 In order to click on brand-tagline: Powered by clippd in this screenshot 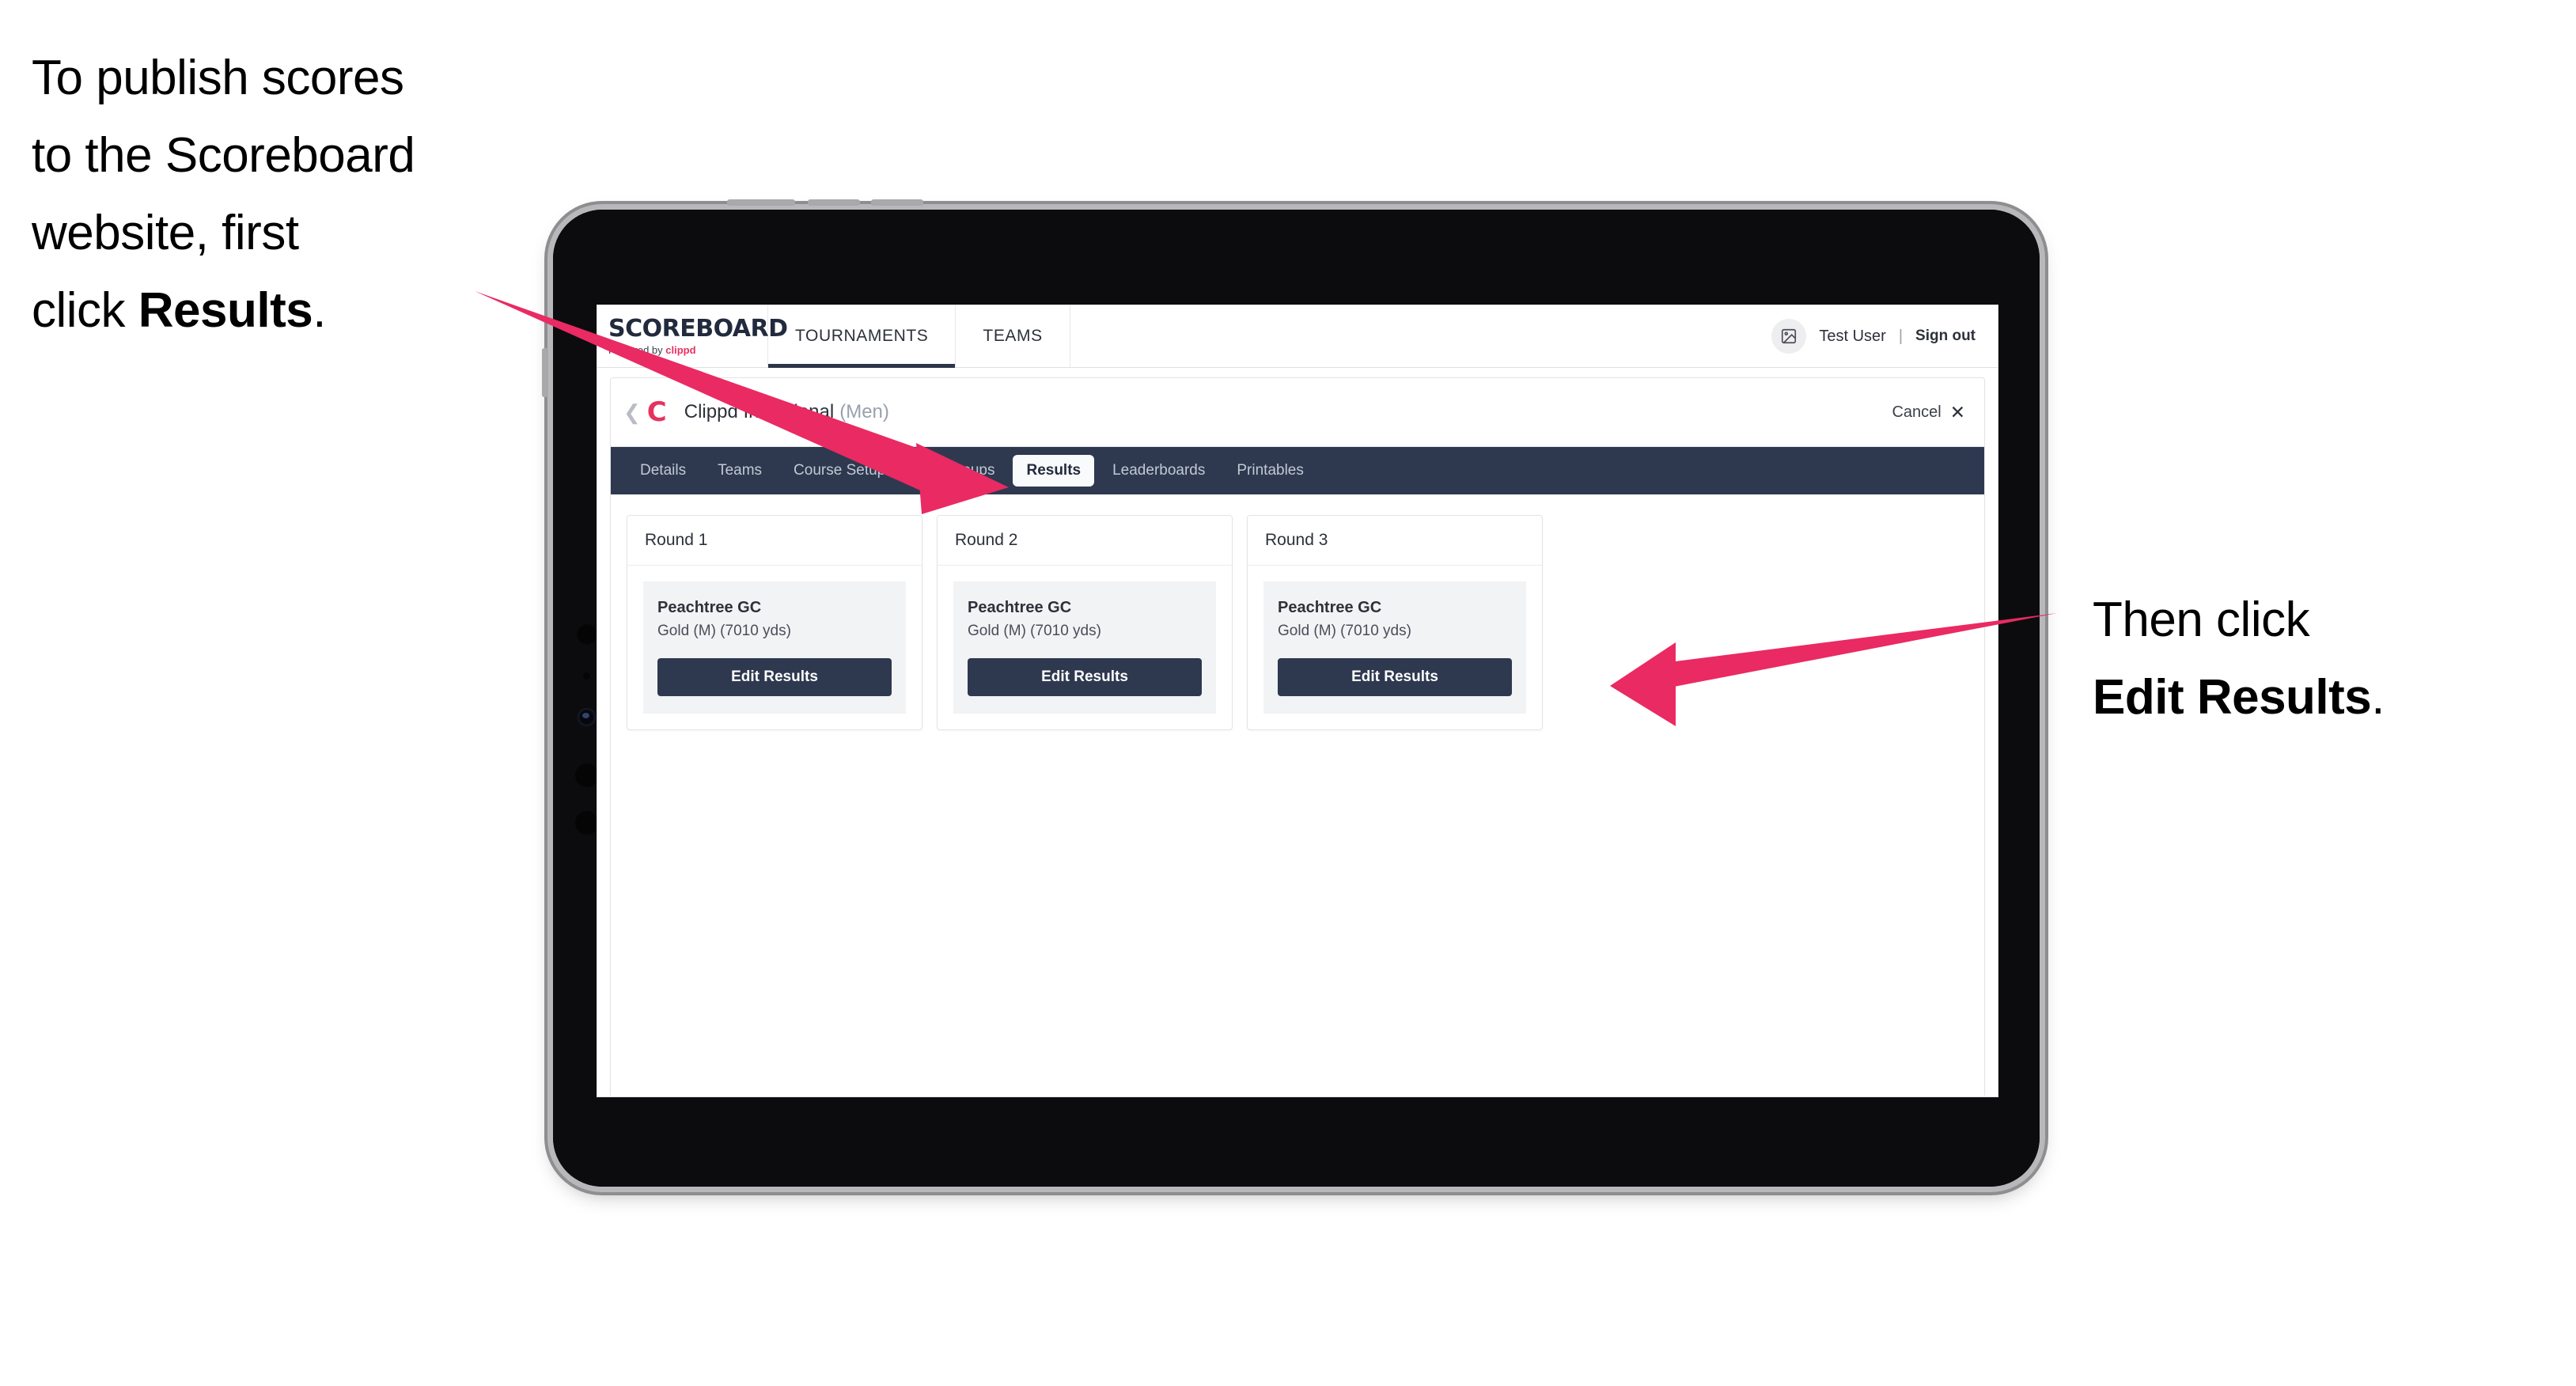, I will do `click(687, 350)`.